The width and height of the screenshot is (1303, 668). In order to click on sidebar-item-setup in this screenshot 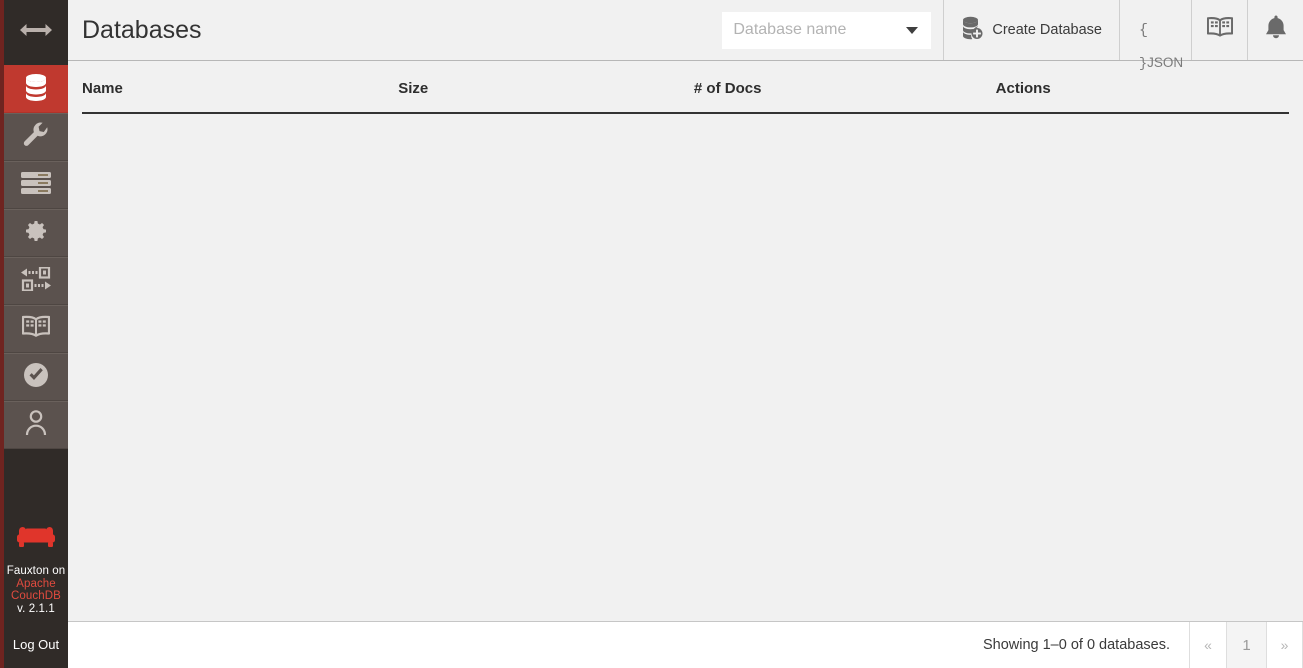, I will do `click(36, 137)`.